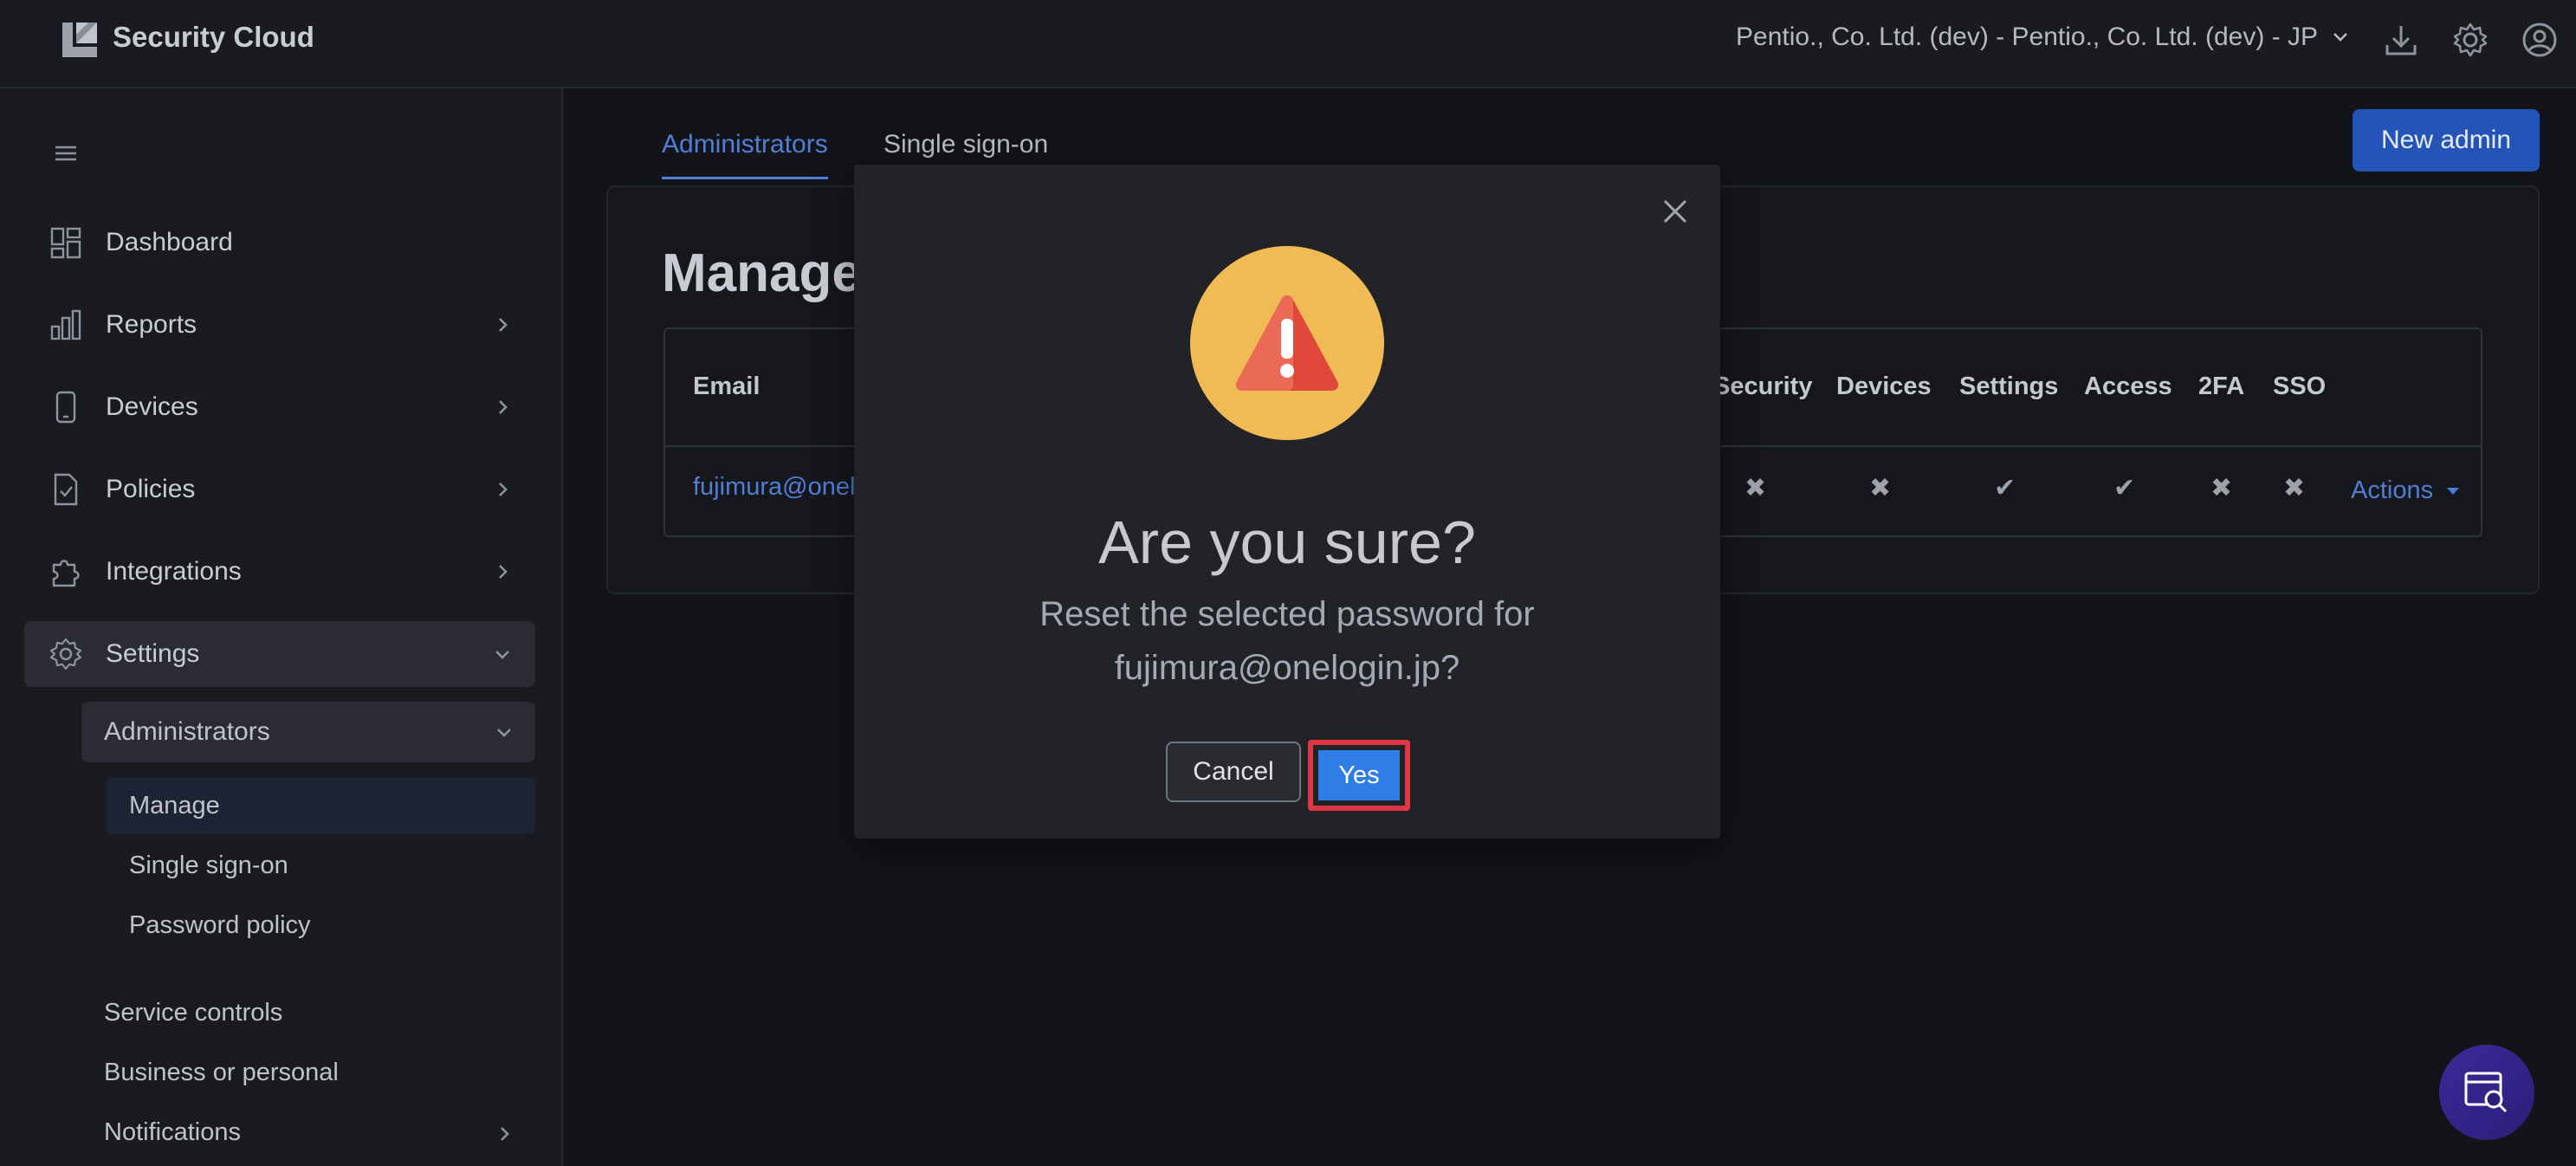 This screenshot has width=2576, height=1166. I want to click on yes-button-highlight: Yes, so click(1359, 775).